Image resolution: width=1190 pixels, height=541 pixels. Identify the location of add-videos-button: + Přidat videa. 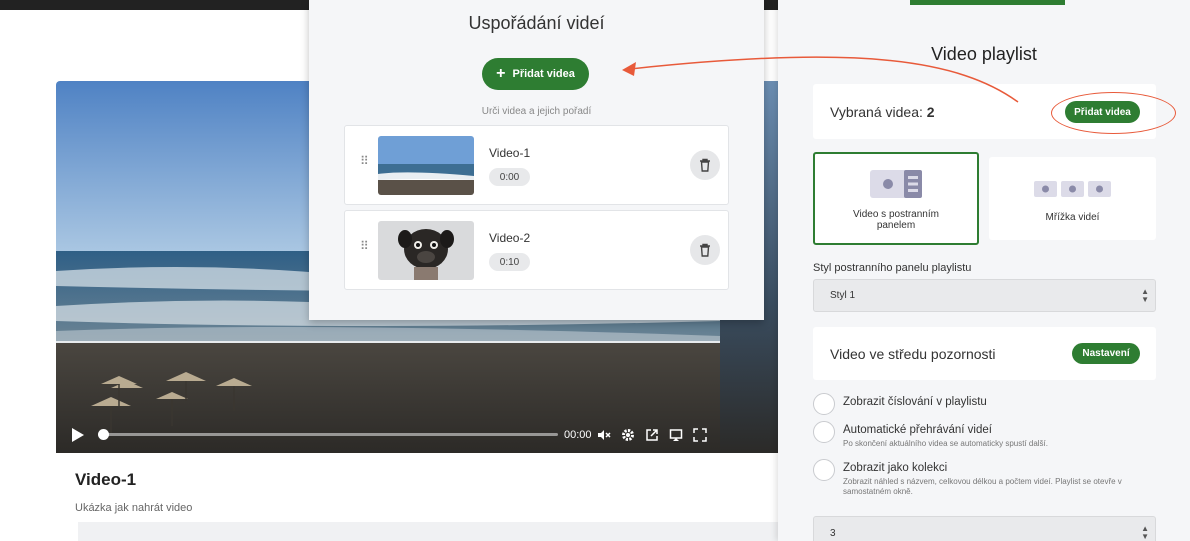
(535, 74).